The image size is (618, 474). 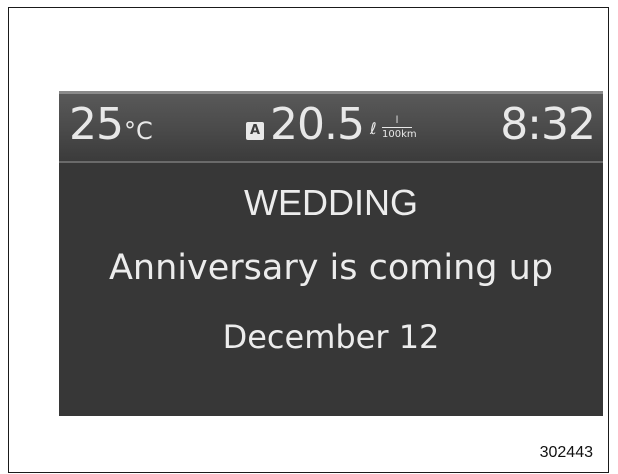 I want to click on fraction-bar, so click(x=397, y=127).